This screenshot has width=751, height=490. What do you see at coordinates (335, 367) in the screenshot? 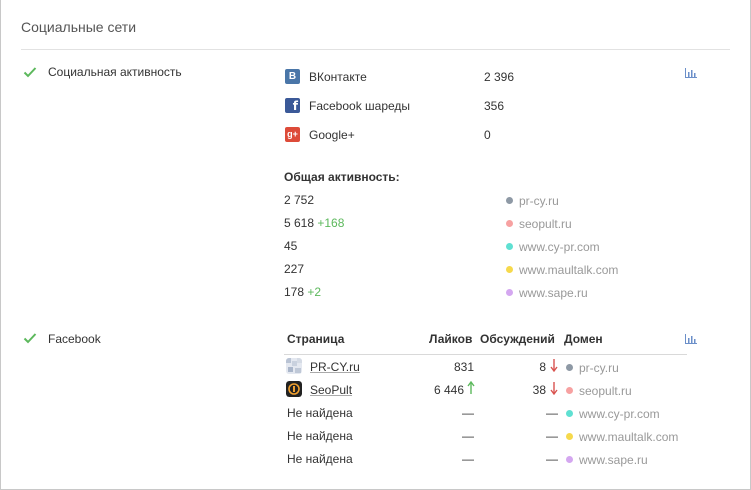
I see `page-link-pr-cy: PR-CY.ru` at bounding box center [335, 367].